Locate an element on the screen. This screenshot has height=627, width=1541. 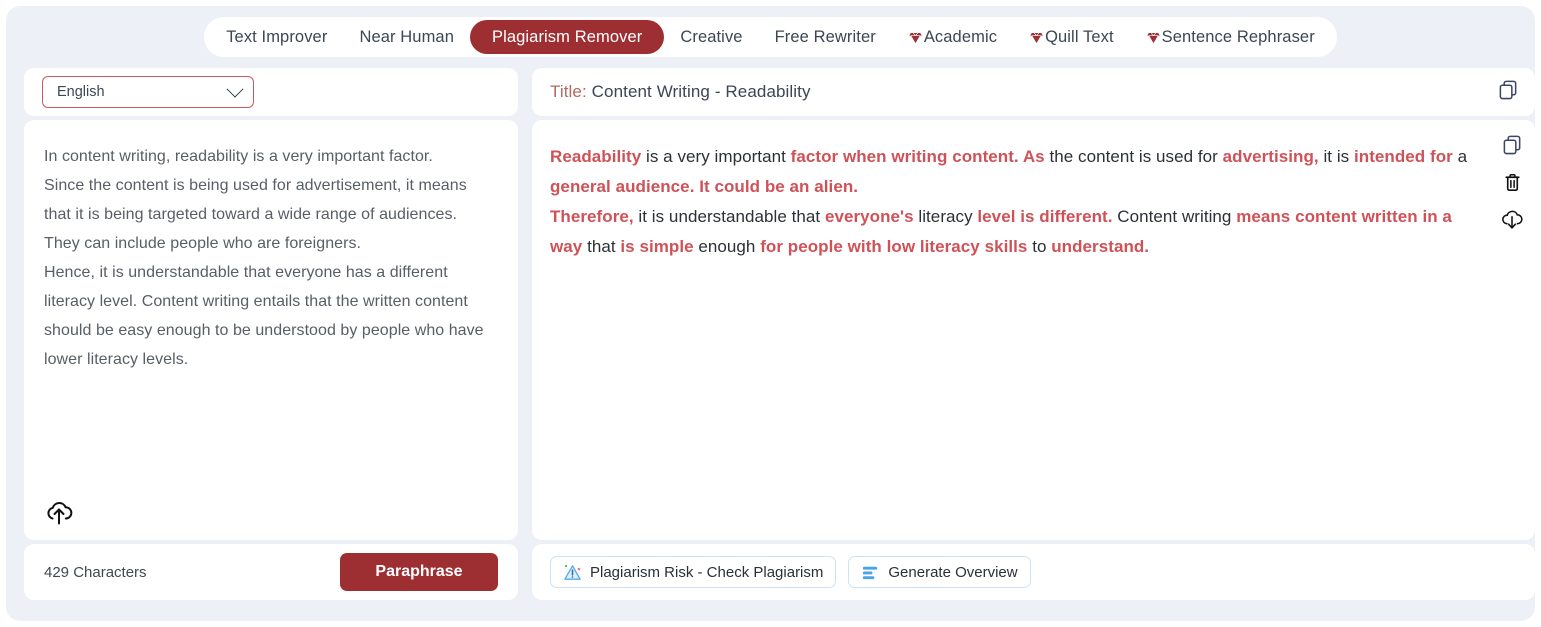
tab-label: Creative is located at coordinates (711, 36).